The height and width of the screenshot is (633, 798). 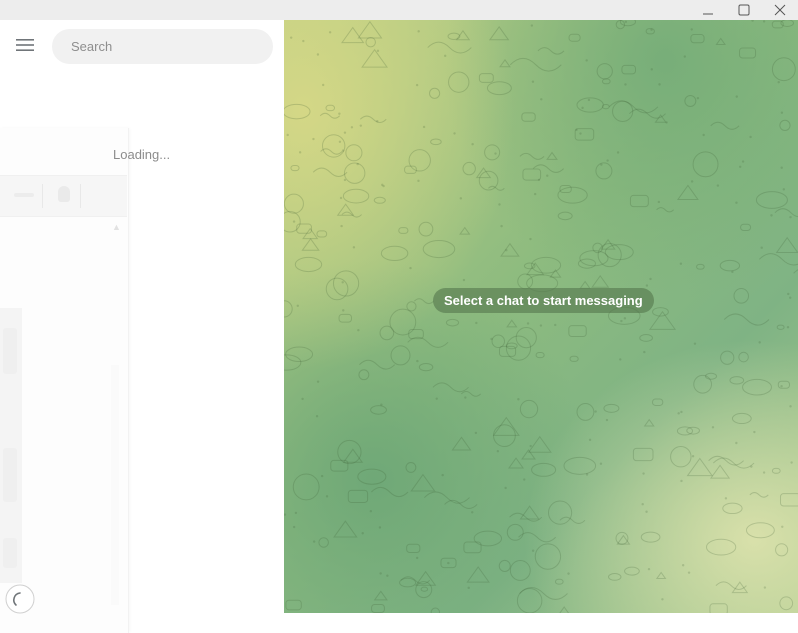 What do you see at coordinates (25, 47) in the screenshot?
I see `main-menu-button` at bounding box center [25, 47].